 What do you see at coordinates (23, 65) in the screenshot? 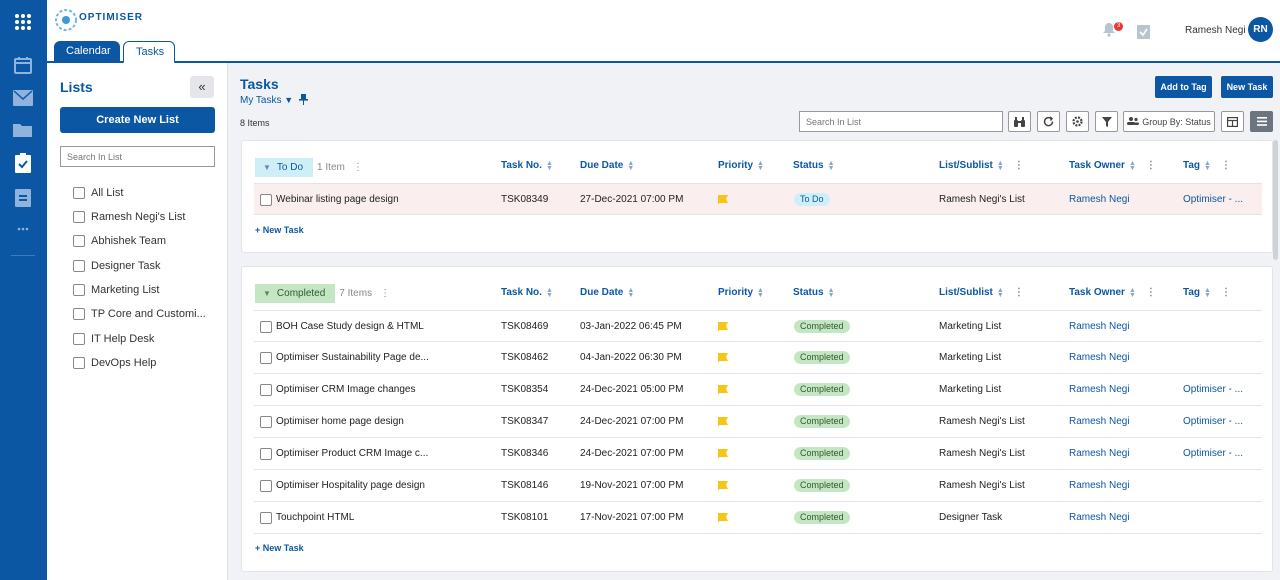
I see `calendar-icon` at bounding box center [23, 65].